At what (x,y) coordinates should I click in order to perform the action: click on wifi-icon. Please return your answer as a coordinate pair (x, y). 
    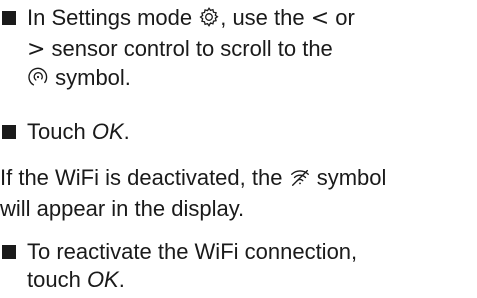
    Looking at the image, I should click on (38, 80).